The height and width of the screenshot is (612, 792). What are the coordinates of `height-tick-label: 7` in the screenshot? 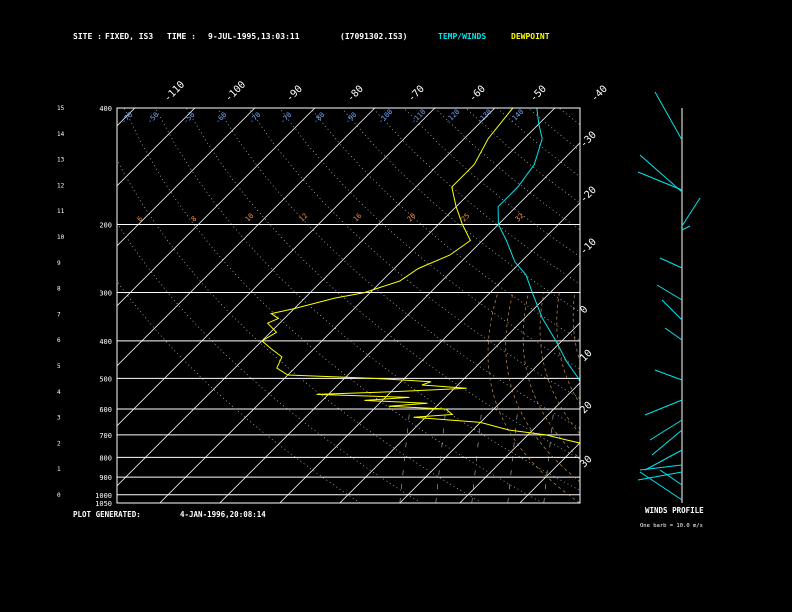 It's located at (59, 314).